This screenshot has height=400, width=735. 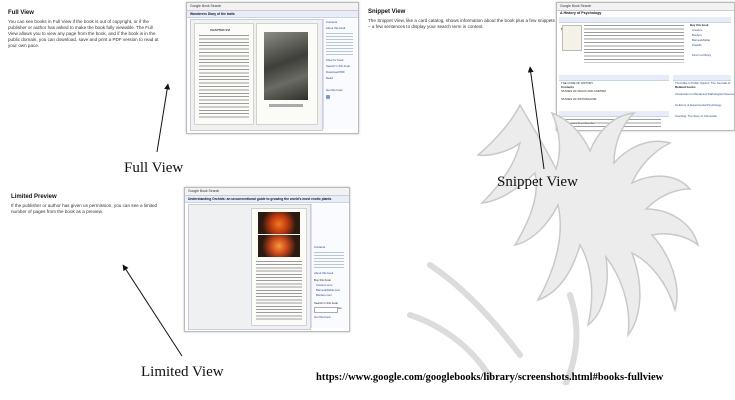 I want to click on full-view-side-item-1: About this book, so click(x=335, y=28).